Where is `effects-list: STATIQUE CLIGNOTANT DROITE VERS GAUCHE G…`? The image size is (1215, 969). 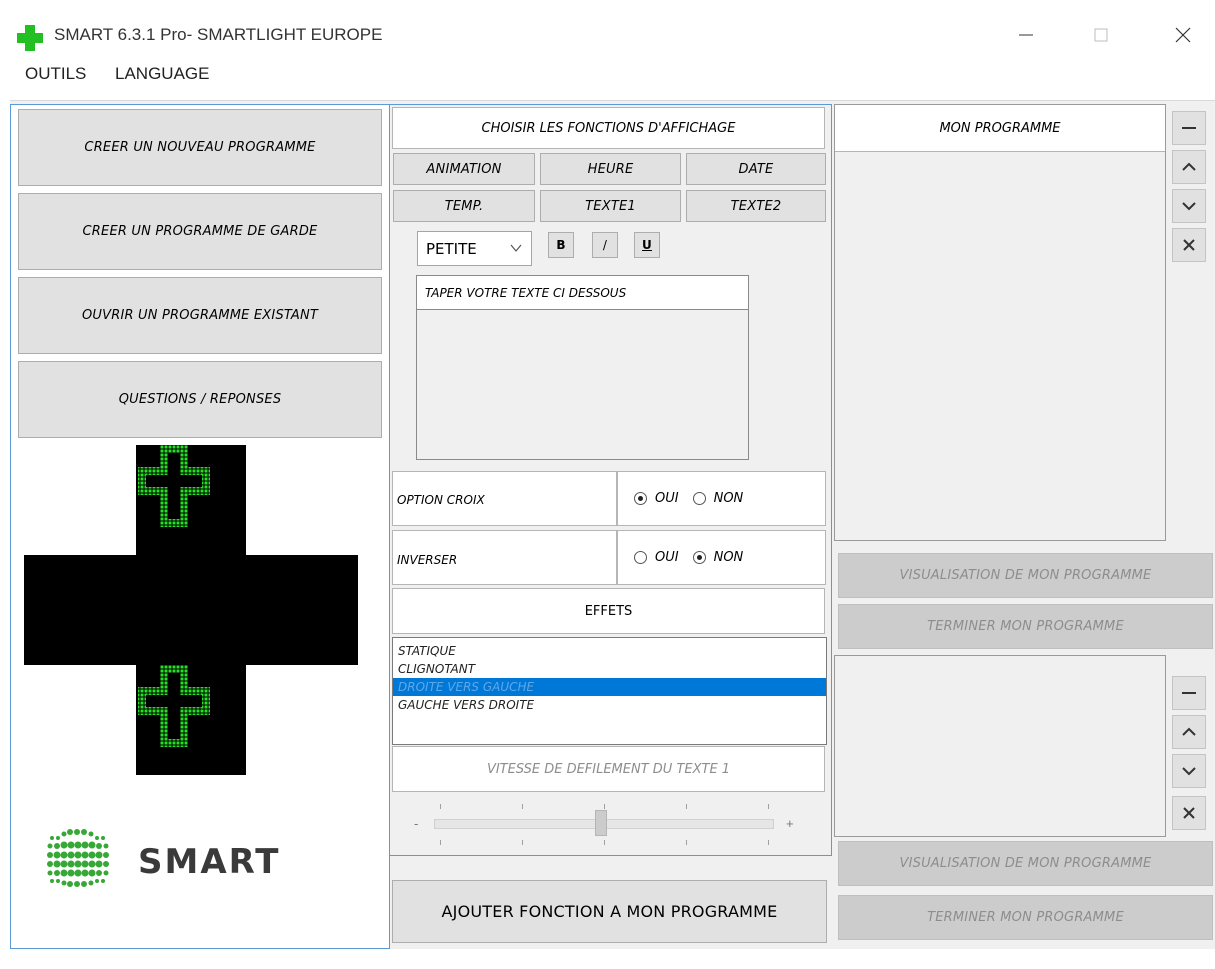
effects-list: STATIQUE CLIGNOTANT DROITE VERS GAUCHE G… is located at coordinates (609, 691).